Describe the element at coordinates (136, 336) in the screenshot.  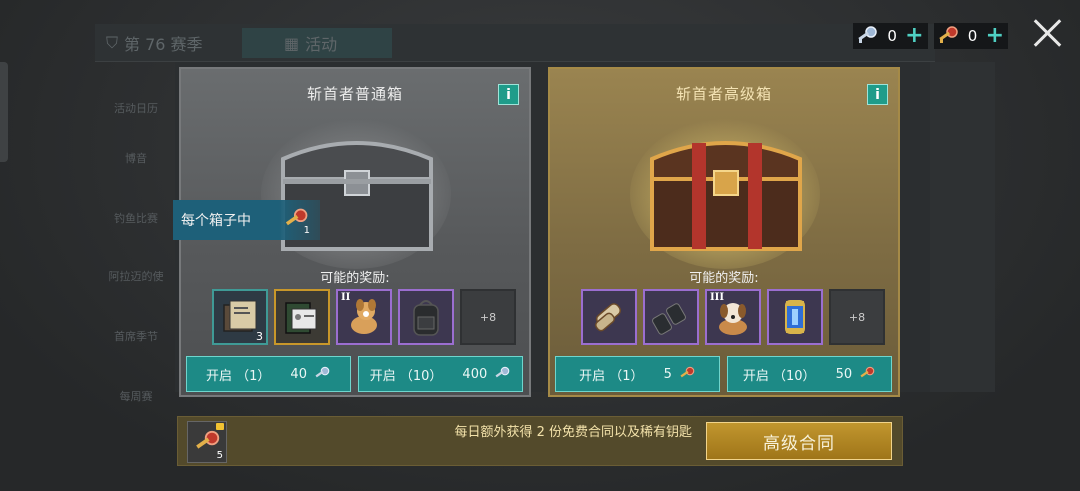
I see `sidebar-item: 首席季节` at that location.